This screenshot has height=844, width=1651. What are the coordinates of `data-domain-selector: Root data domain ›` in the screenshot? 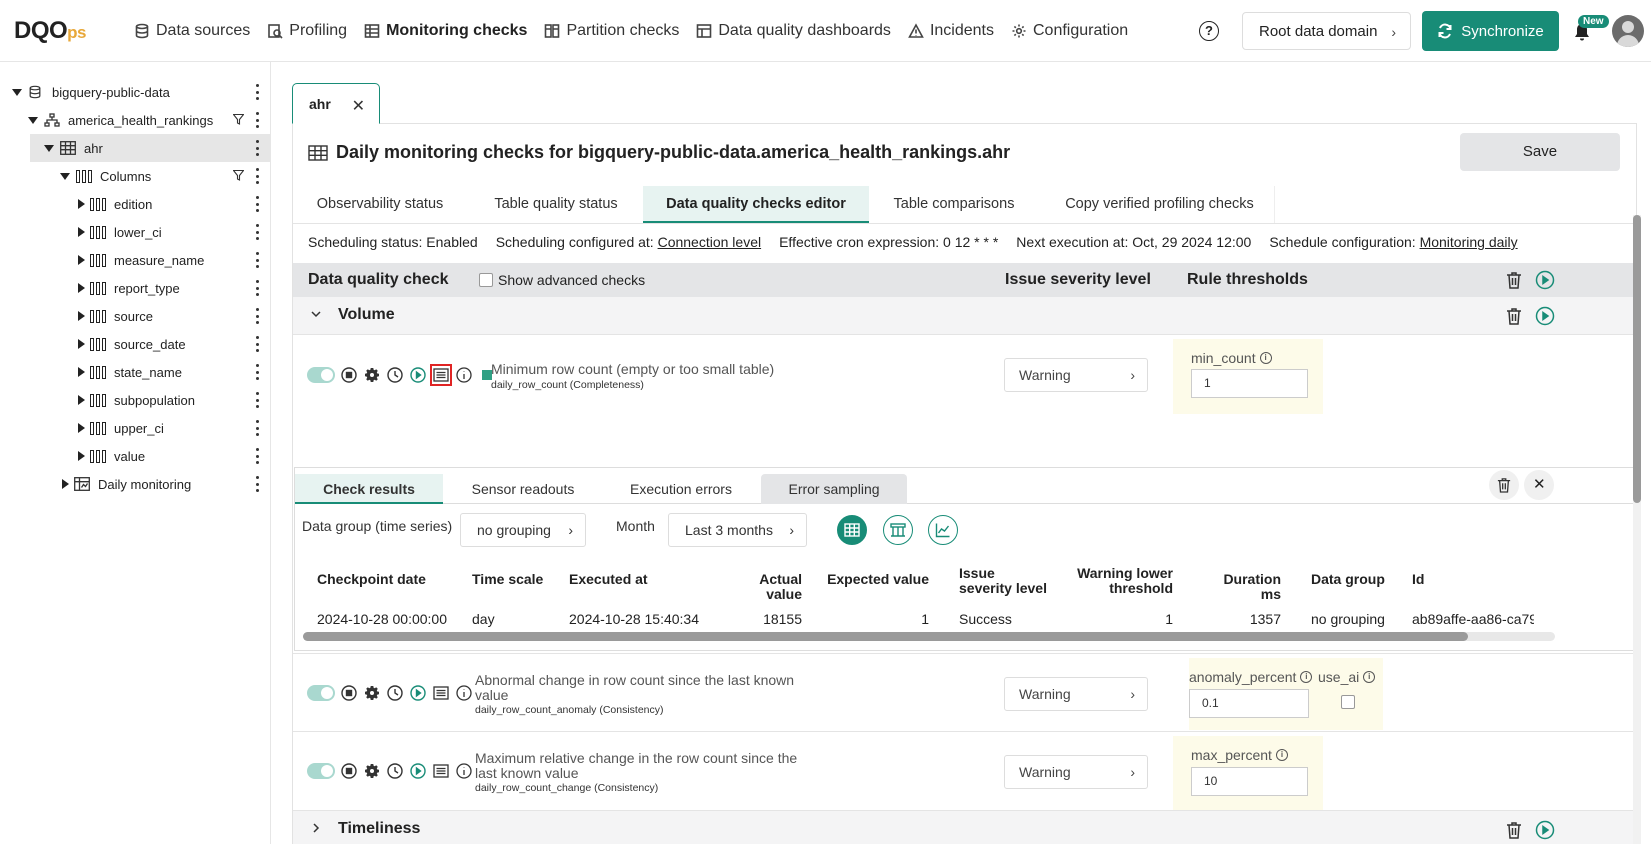 It's located at (1326, 31).